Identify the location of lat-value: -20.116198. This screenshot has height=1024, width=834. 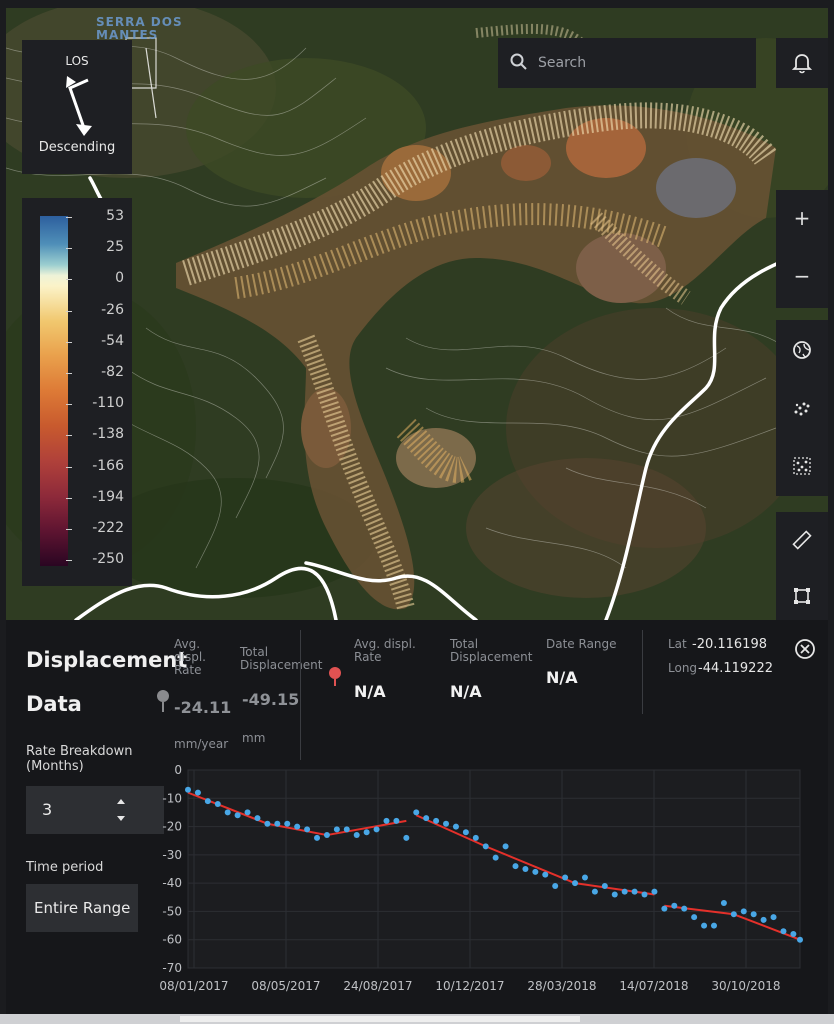
(729, 644).